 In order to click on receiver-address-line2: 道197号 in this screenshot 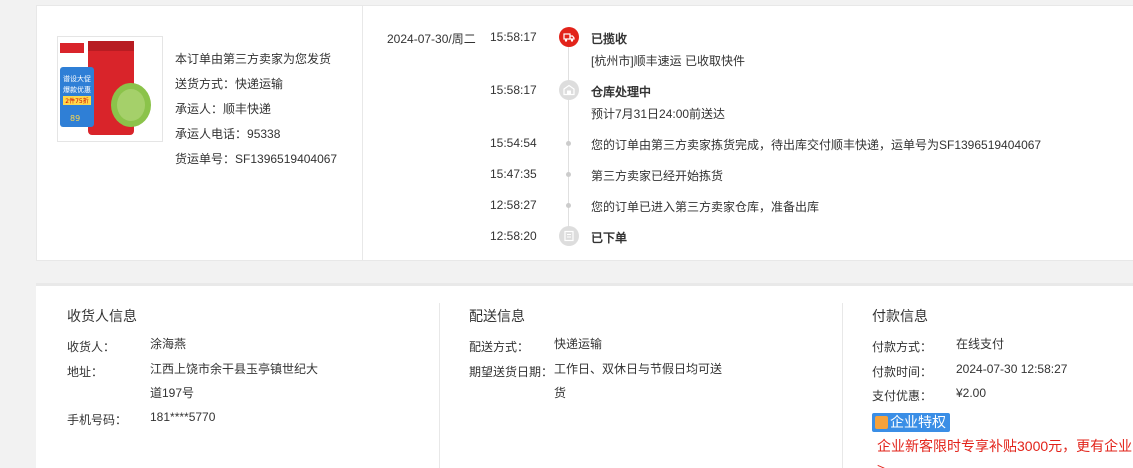, I will do `click(172, 393)`.